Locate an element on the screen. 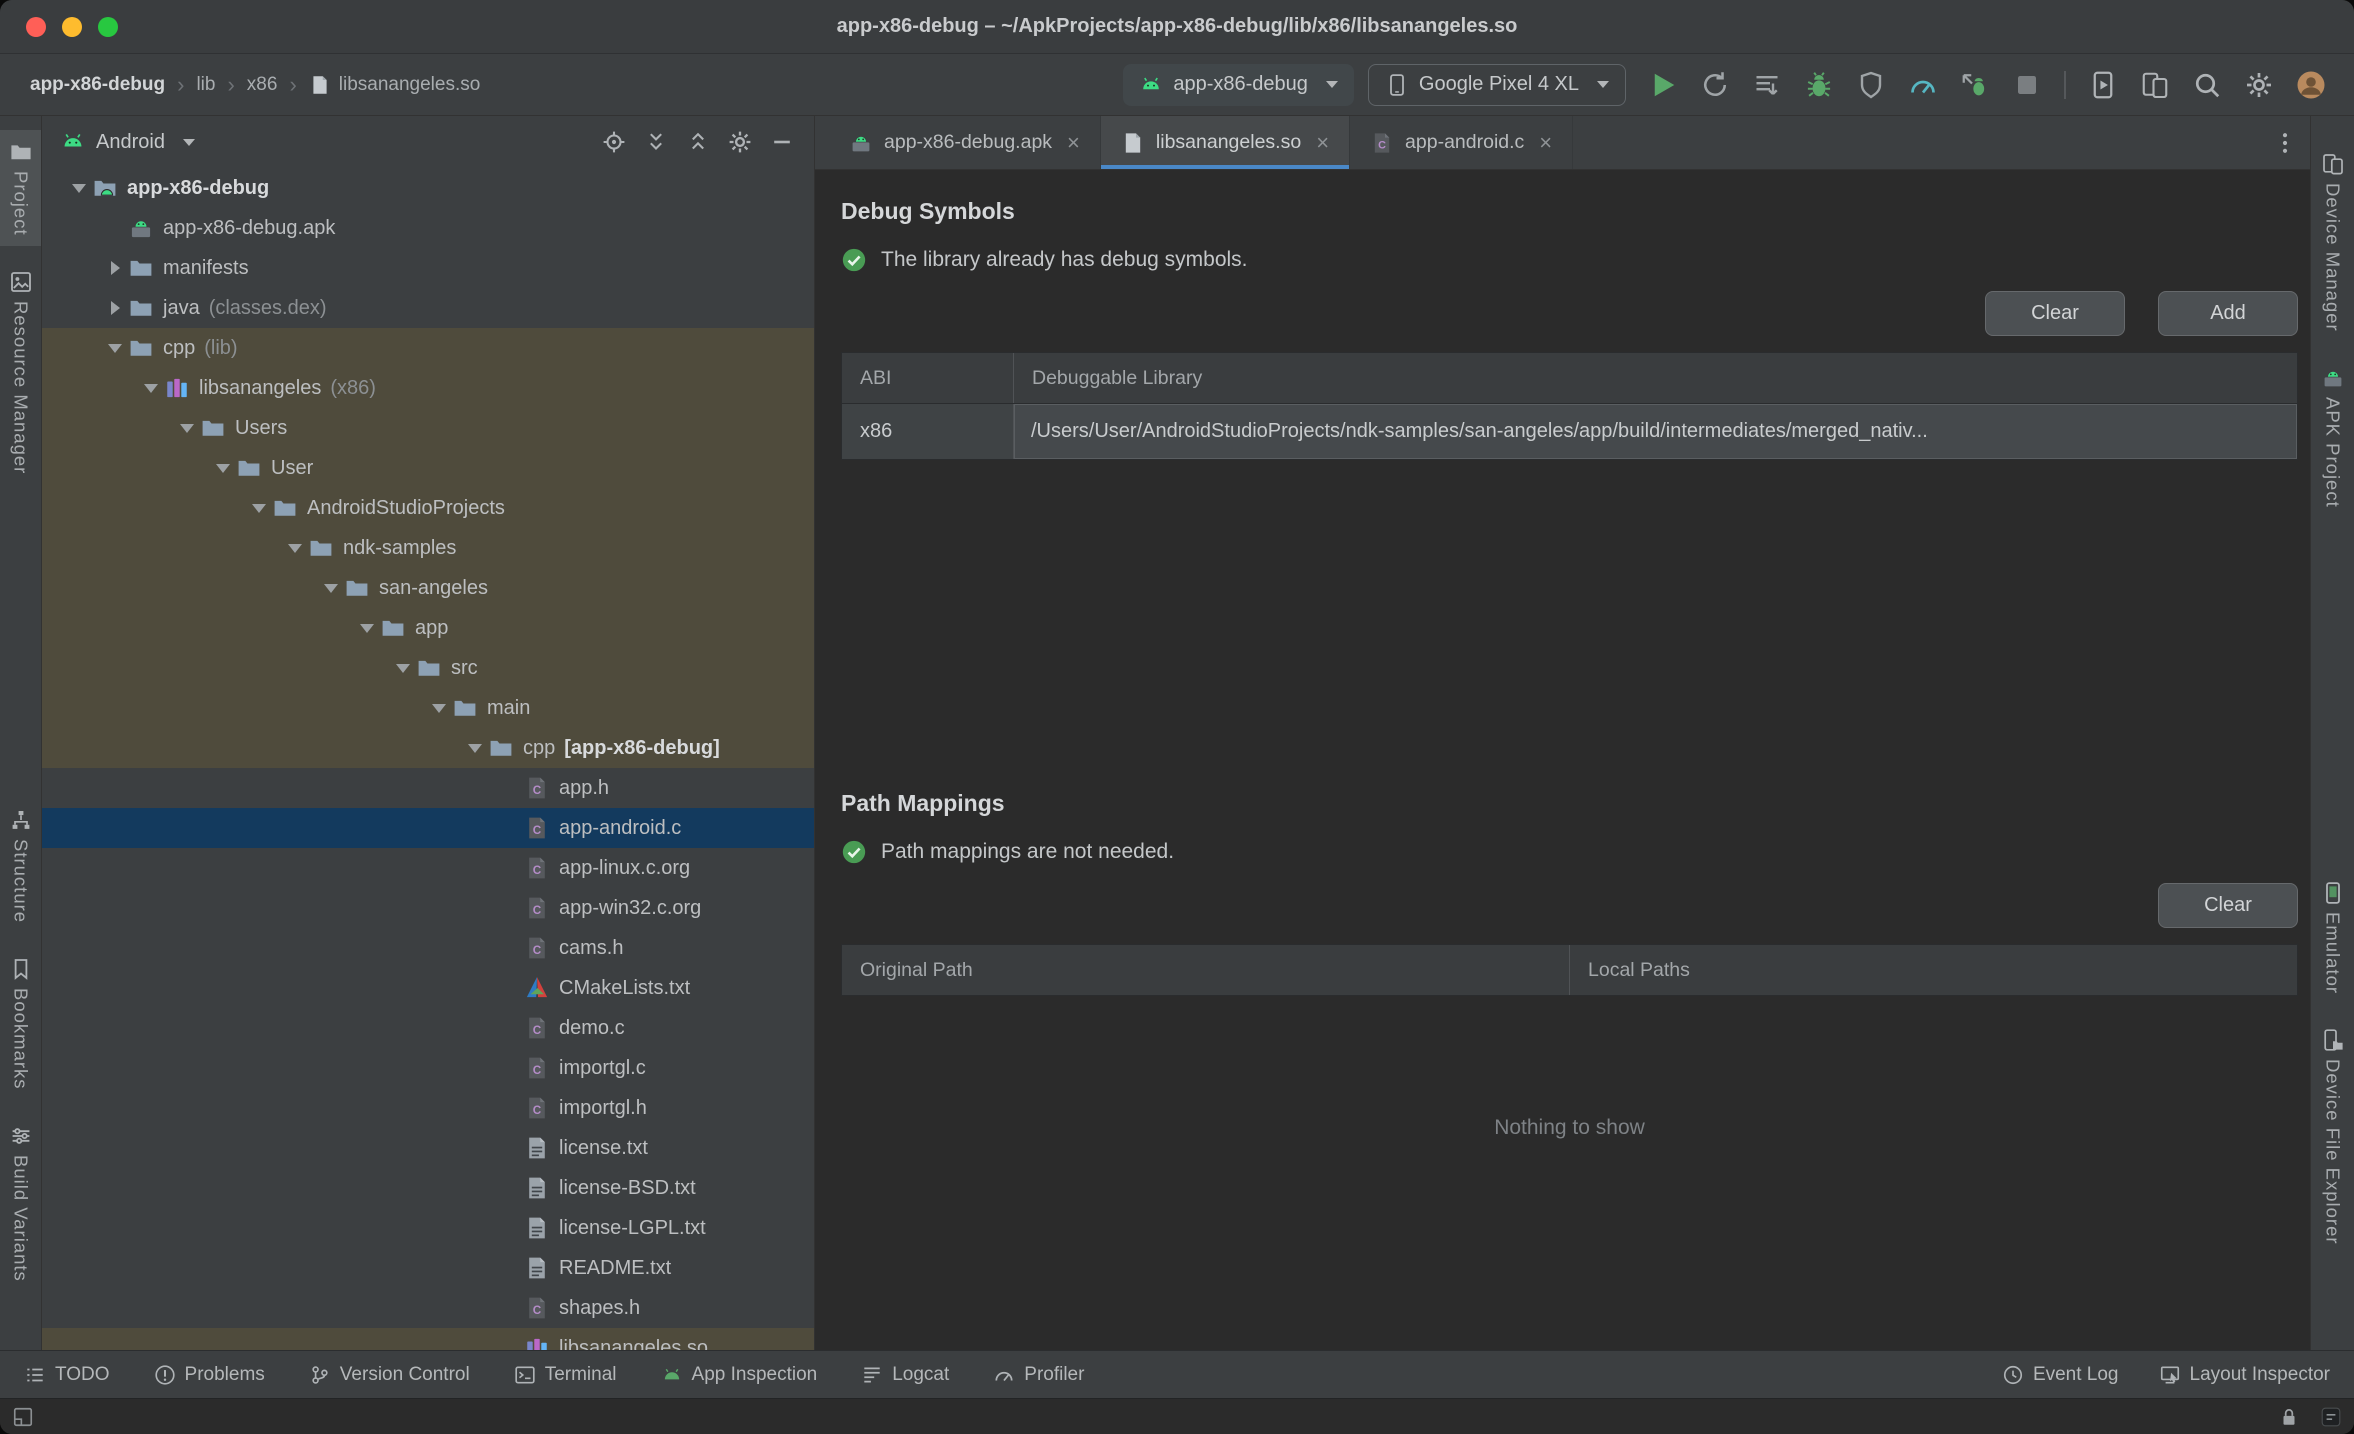 This screenshot has height=1434, width=2354. project-view-selector: Android is located at coordinates (130, 142).